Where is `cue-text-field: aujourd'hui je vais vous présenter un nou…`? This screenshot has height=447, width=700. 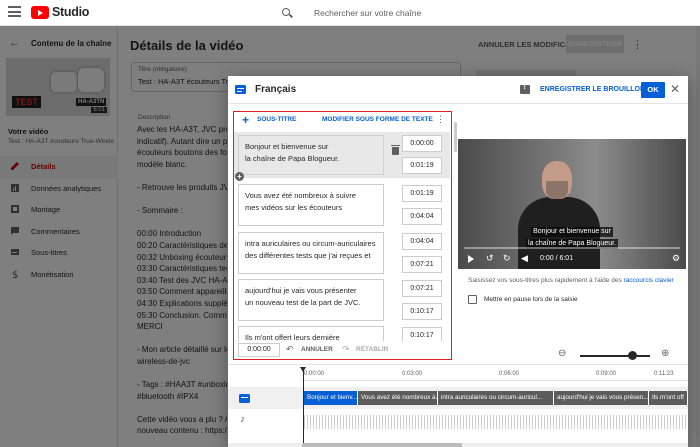 cue-text-field: aujourd'hui je vais vous présenter un nou… is located at coordinates (311, 300).